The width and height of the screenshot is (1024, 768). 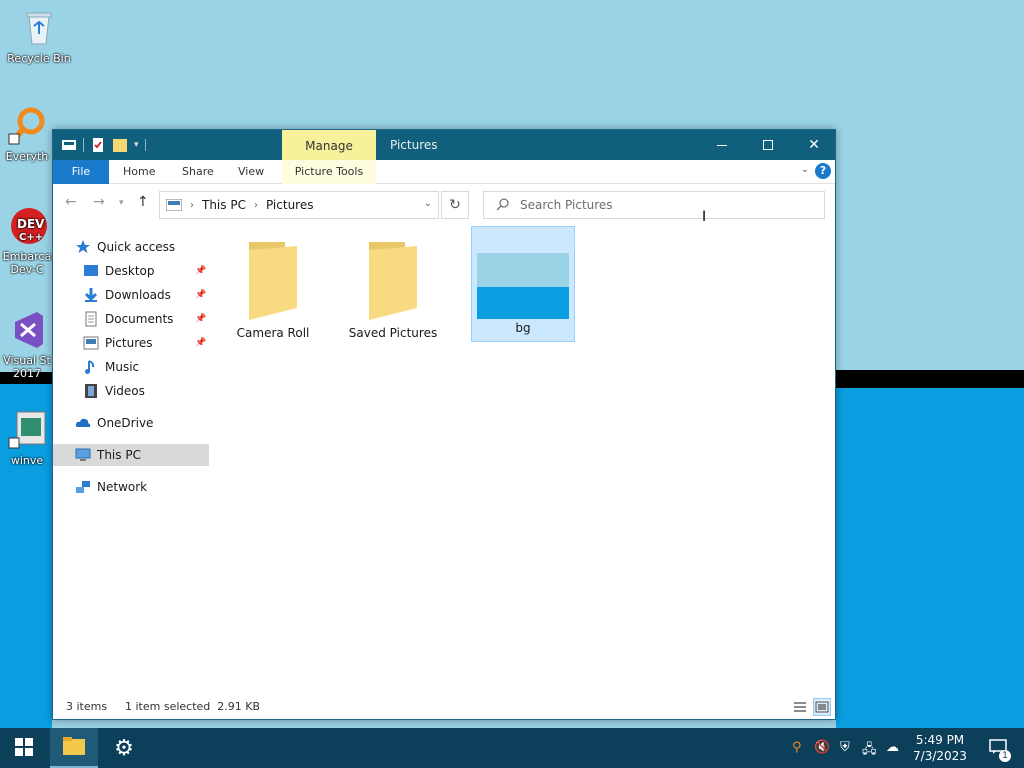 I want to click on magnifier-icon, so click(x=27, y=126).